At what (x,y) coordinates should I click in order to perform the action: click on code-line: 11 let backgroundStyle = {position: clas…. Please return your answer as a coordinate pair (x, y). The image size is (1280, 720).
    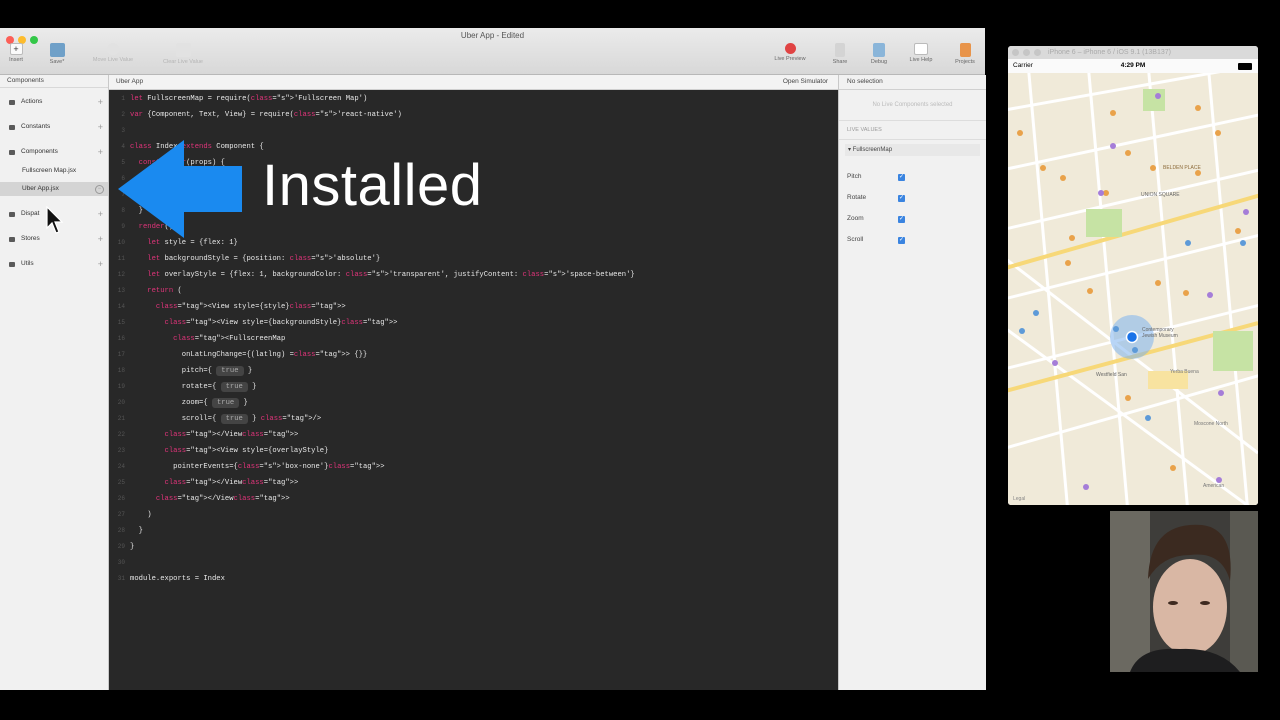
    Looking at the image, I should click on (473, 259).